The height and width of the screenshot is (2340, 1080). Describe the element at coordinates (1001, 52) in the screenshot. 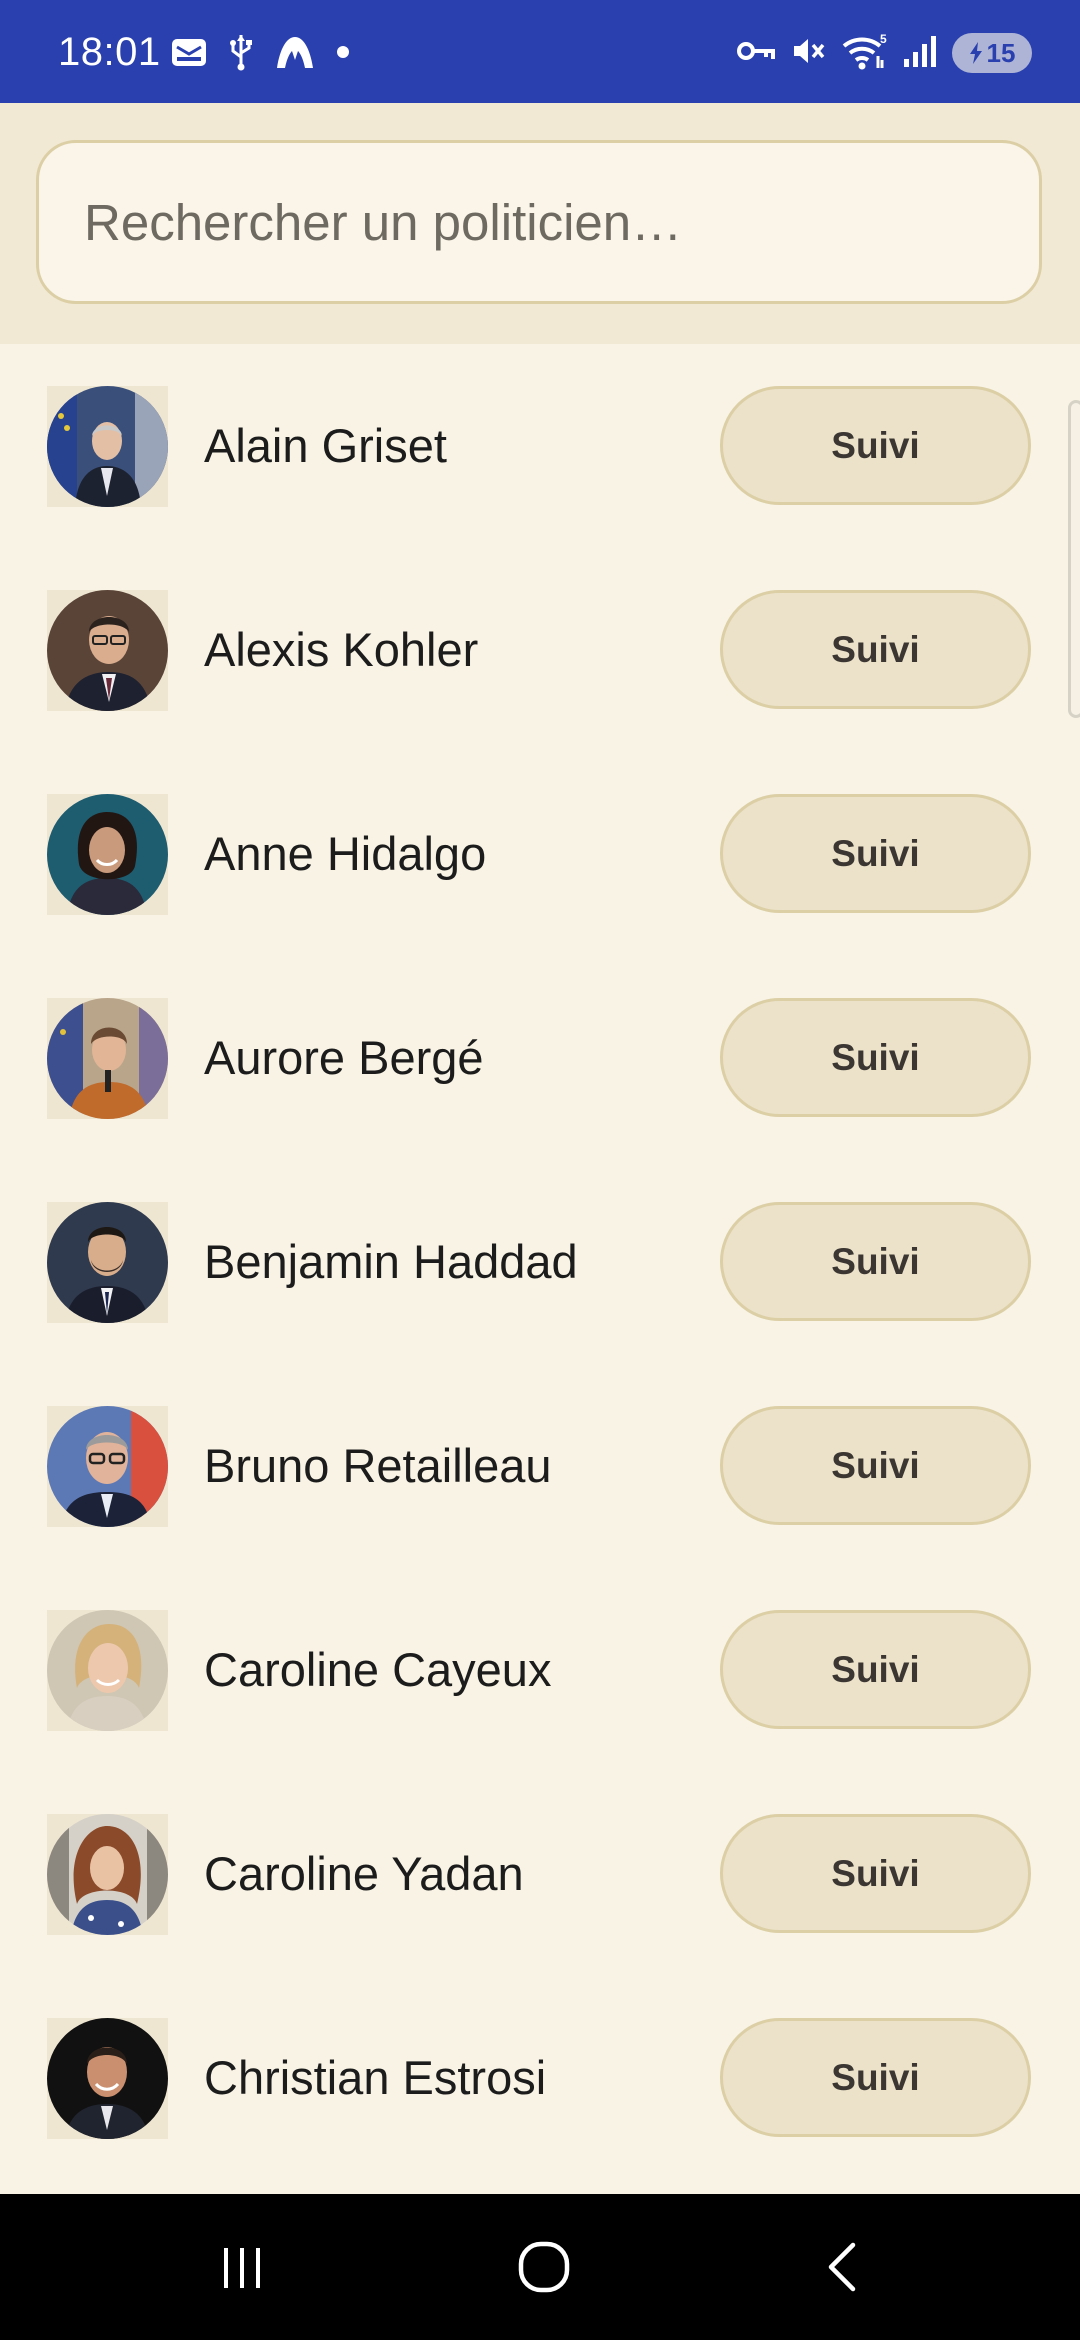

I see `battery-level: 15` at that location.